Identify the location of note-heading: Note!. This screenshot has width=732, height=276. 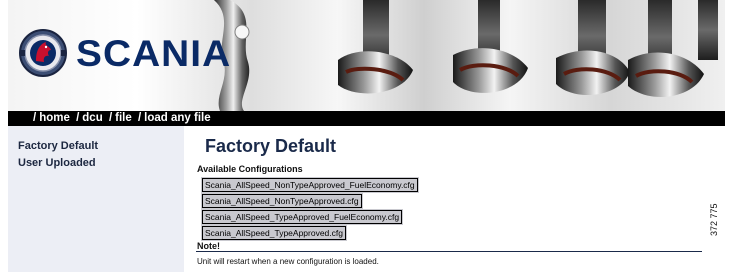
(208, 246).